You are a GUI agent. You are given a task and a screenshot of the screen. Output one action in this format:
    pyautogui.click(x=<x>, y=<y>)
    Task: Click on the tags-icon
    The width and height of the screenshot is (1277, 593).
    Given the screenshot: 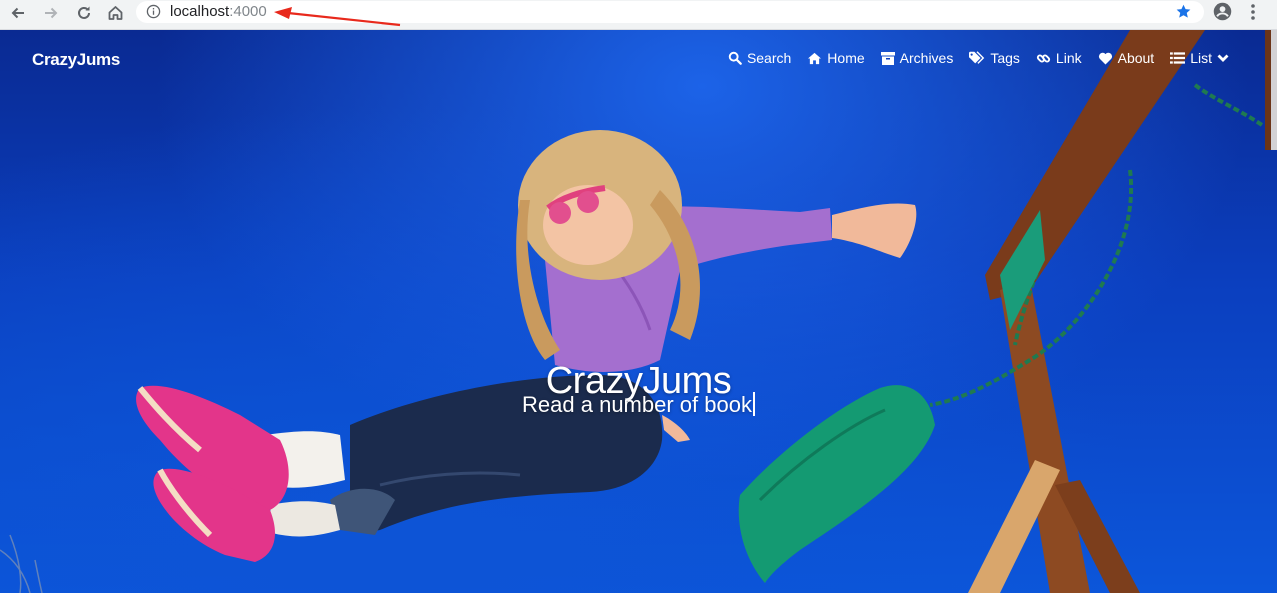 What is the action you would take?
    pyautogui.click(x=977, y=57)
    